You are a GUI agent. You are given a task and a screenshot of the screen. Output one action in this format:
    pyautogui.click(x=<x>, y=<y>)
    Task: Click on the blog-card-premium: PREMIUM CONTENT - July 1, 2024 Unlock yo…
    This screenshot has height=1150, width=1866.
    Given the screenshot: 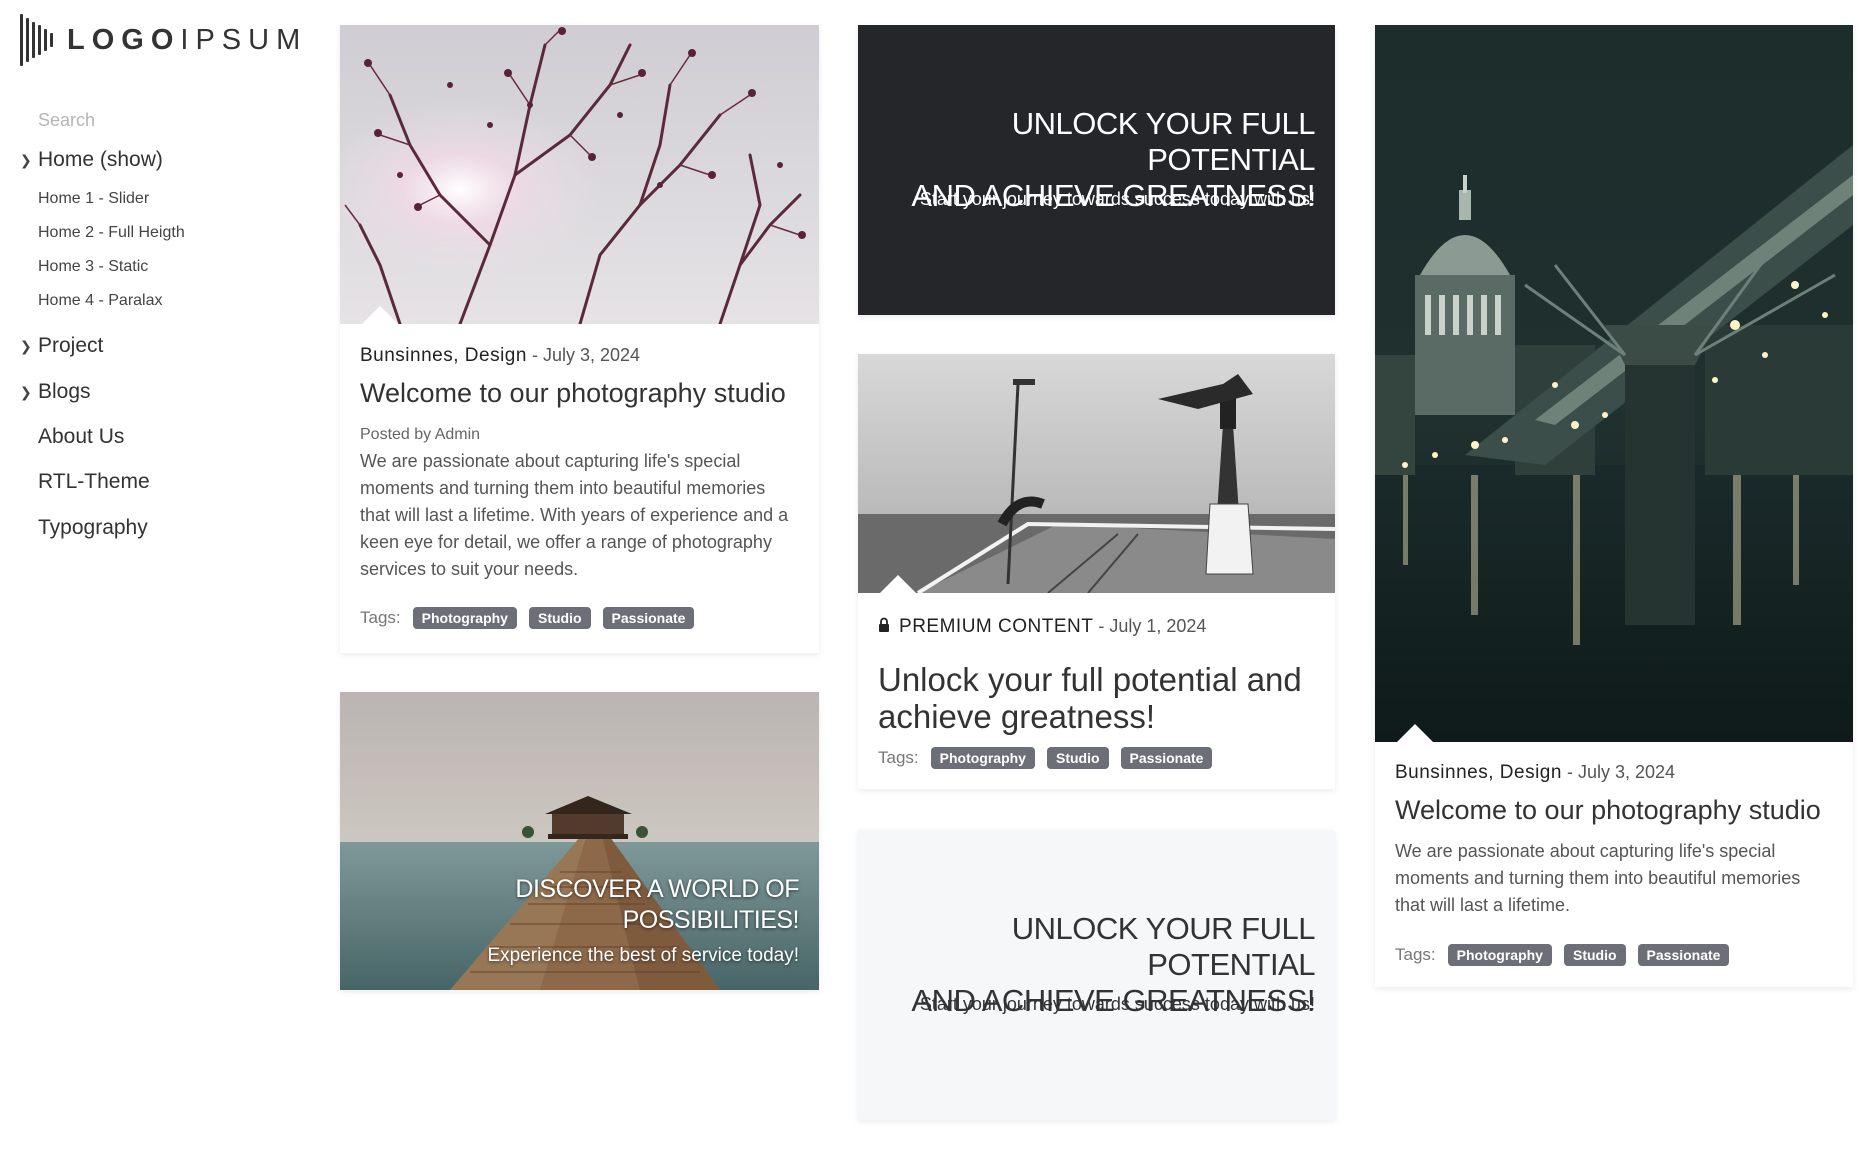 What is the action you would take?
    pyautogui.click(x=1096, y=571)
    